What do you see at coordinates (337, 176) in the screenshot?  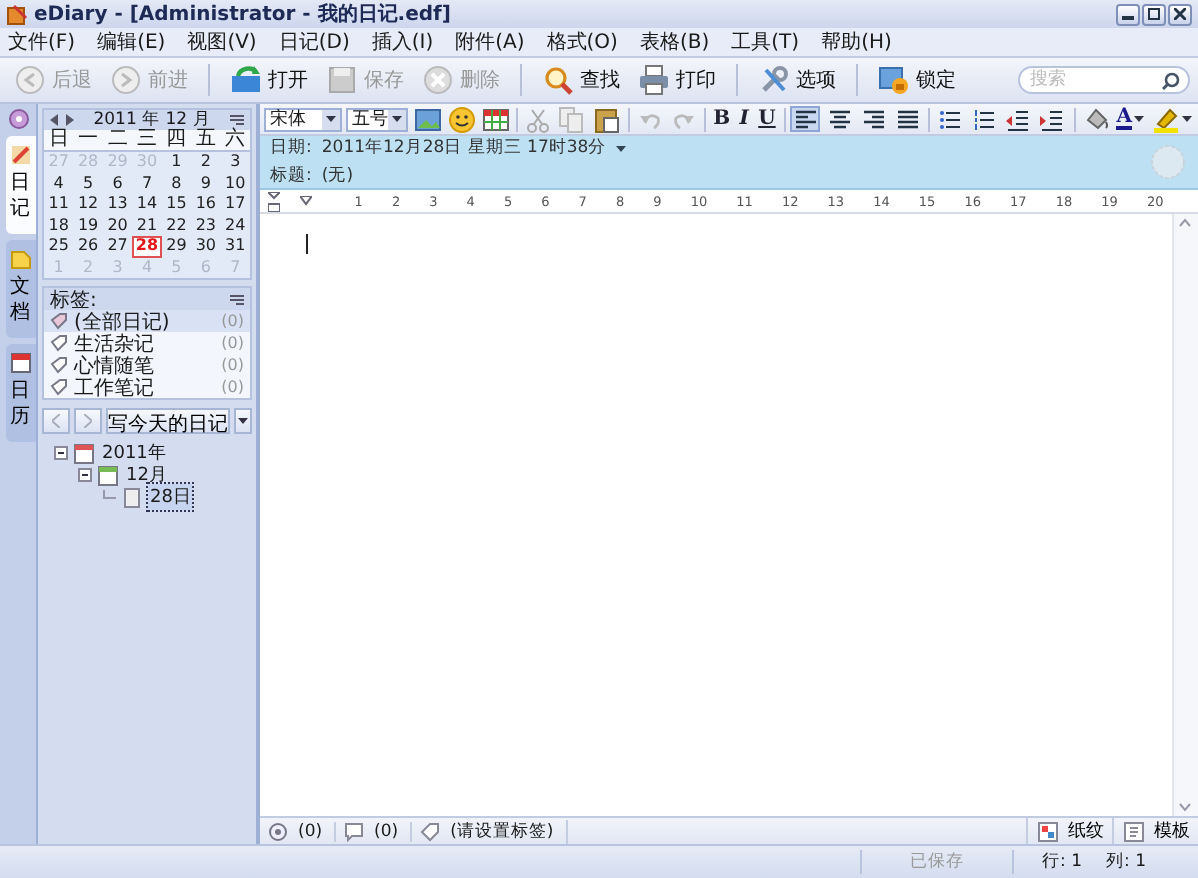 I see `title-value: (无)` at bounding box center [337, 176].